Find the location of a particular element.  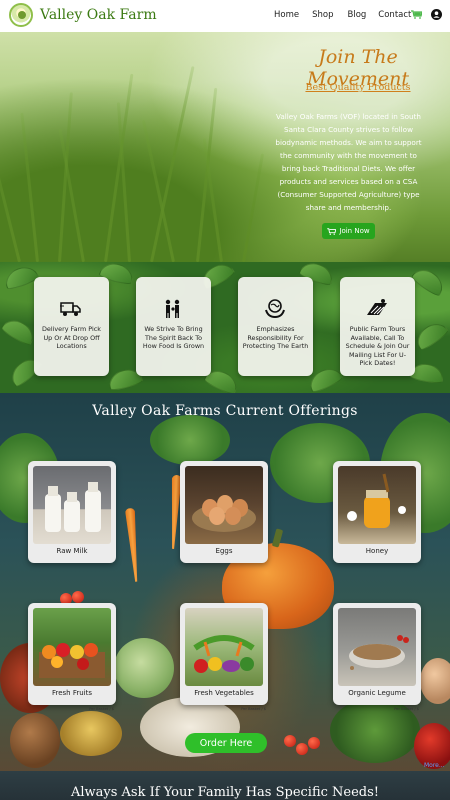

product-label: Fresh Fruits is located at coordinates (72, 693).